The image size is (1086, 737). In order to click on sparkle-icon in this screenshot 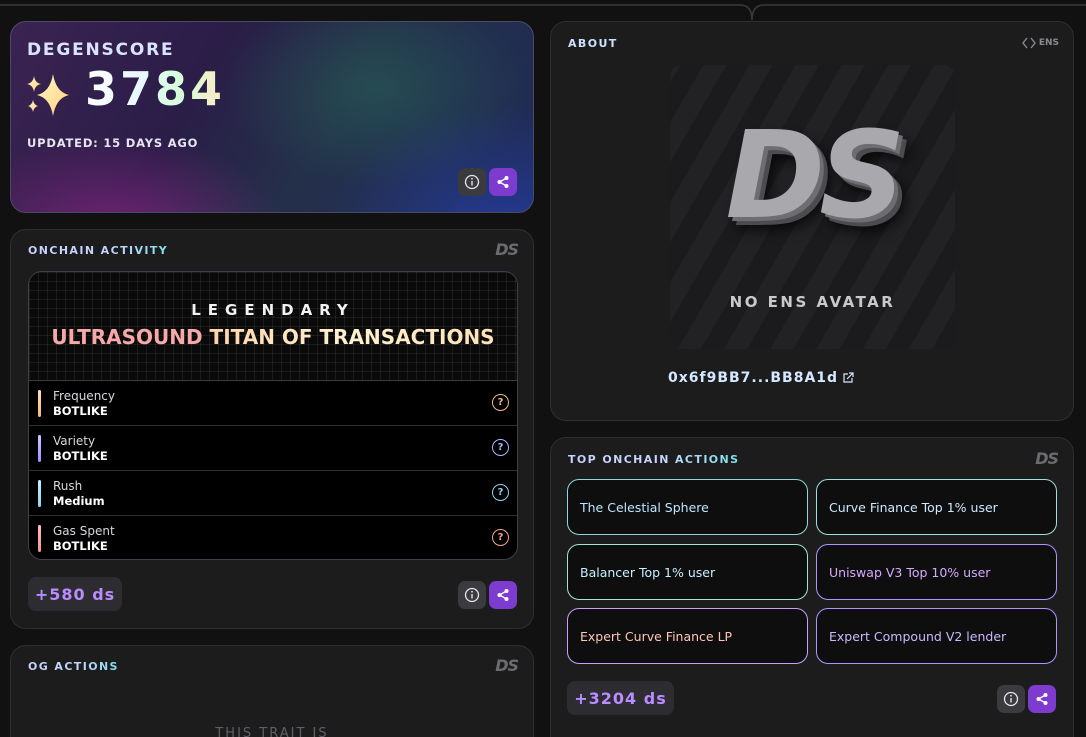, I will do `click(48, 95)`.